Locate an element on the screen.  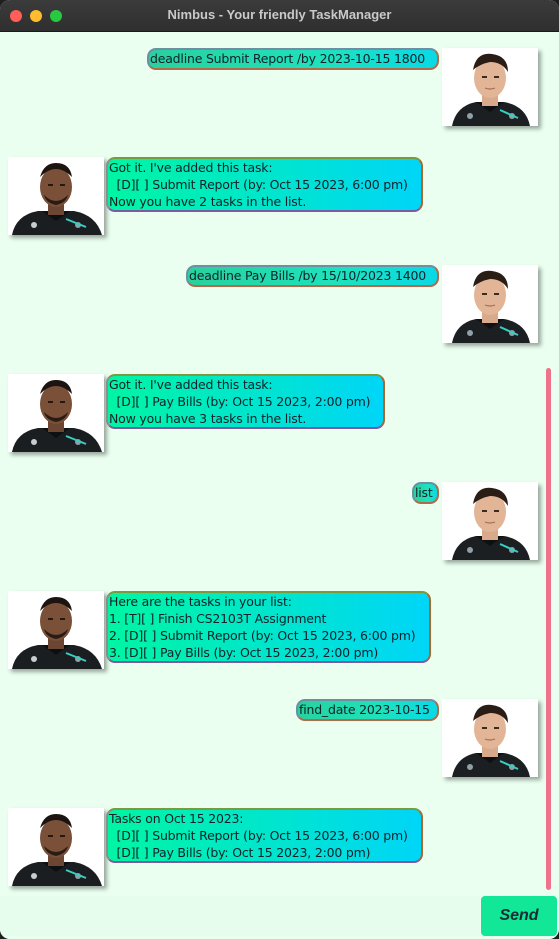
user-message-bubble: deadline Pay Bills /by 15/10/2023 1400 is located at coordinates (312, 276).